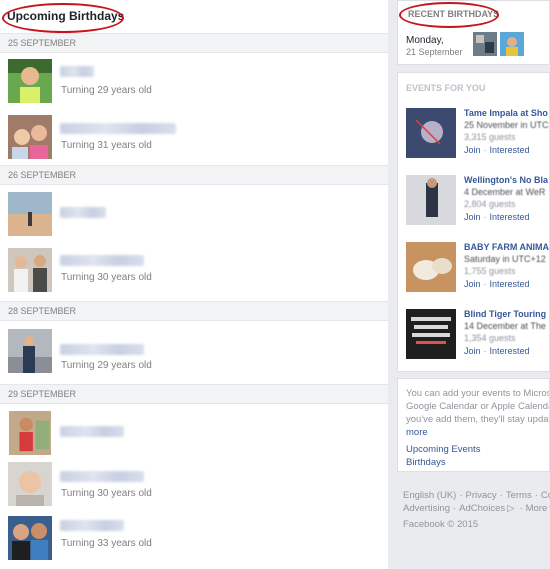 Image resolution: width=550 pixels, height=569 pixels. I want to click on info-line: Google Calendar or Apple Calenda, so click(478, 406).